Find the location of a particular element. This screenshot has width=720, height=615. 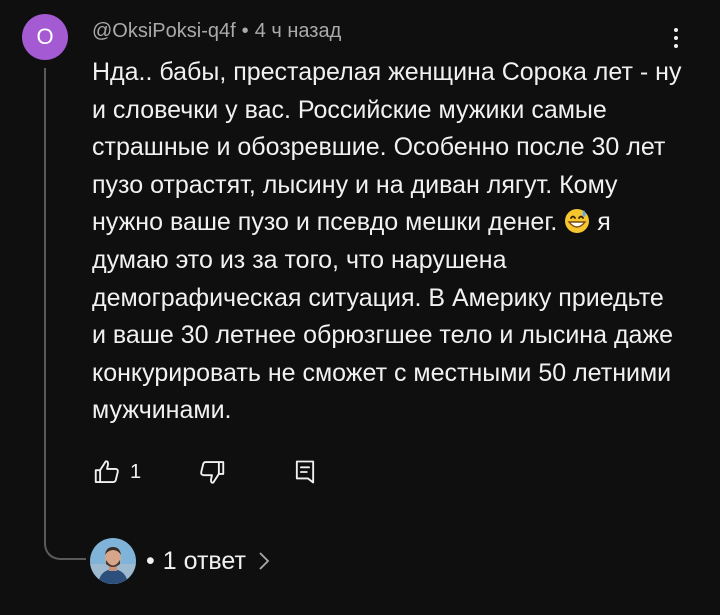

like-button: 1 is located at coordinates (116, 472).